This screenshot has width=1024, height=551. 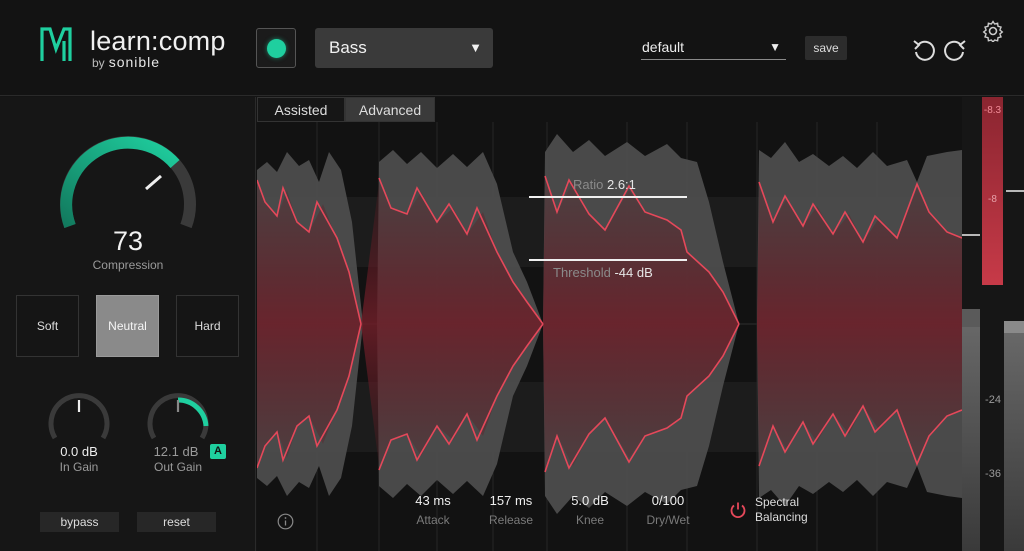 I want to click on out-gain-label: Out Gain, so click(x=178, y=467).